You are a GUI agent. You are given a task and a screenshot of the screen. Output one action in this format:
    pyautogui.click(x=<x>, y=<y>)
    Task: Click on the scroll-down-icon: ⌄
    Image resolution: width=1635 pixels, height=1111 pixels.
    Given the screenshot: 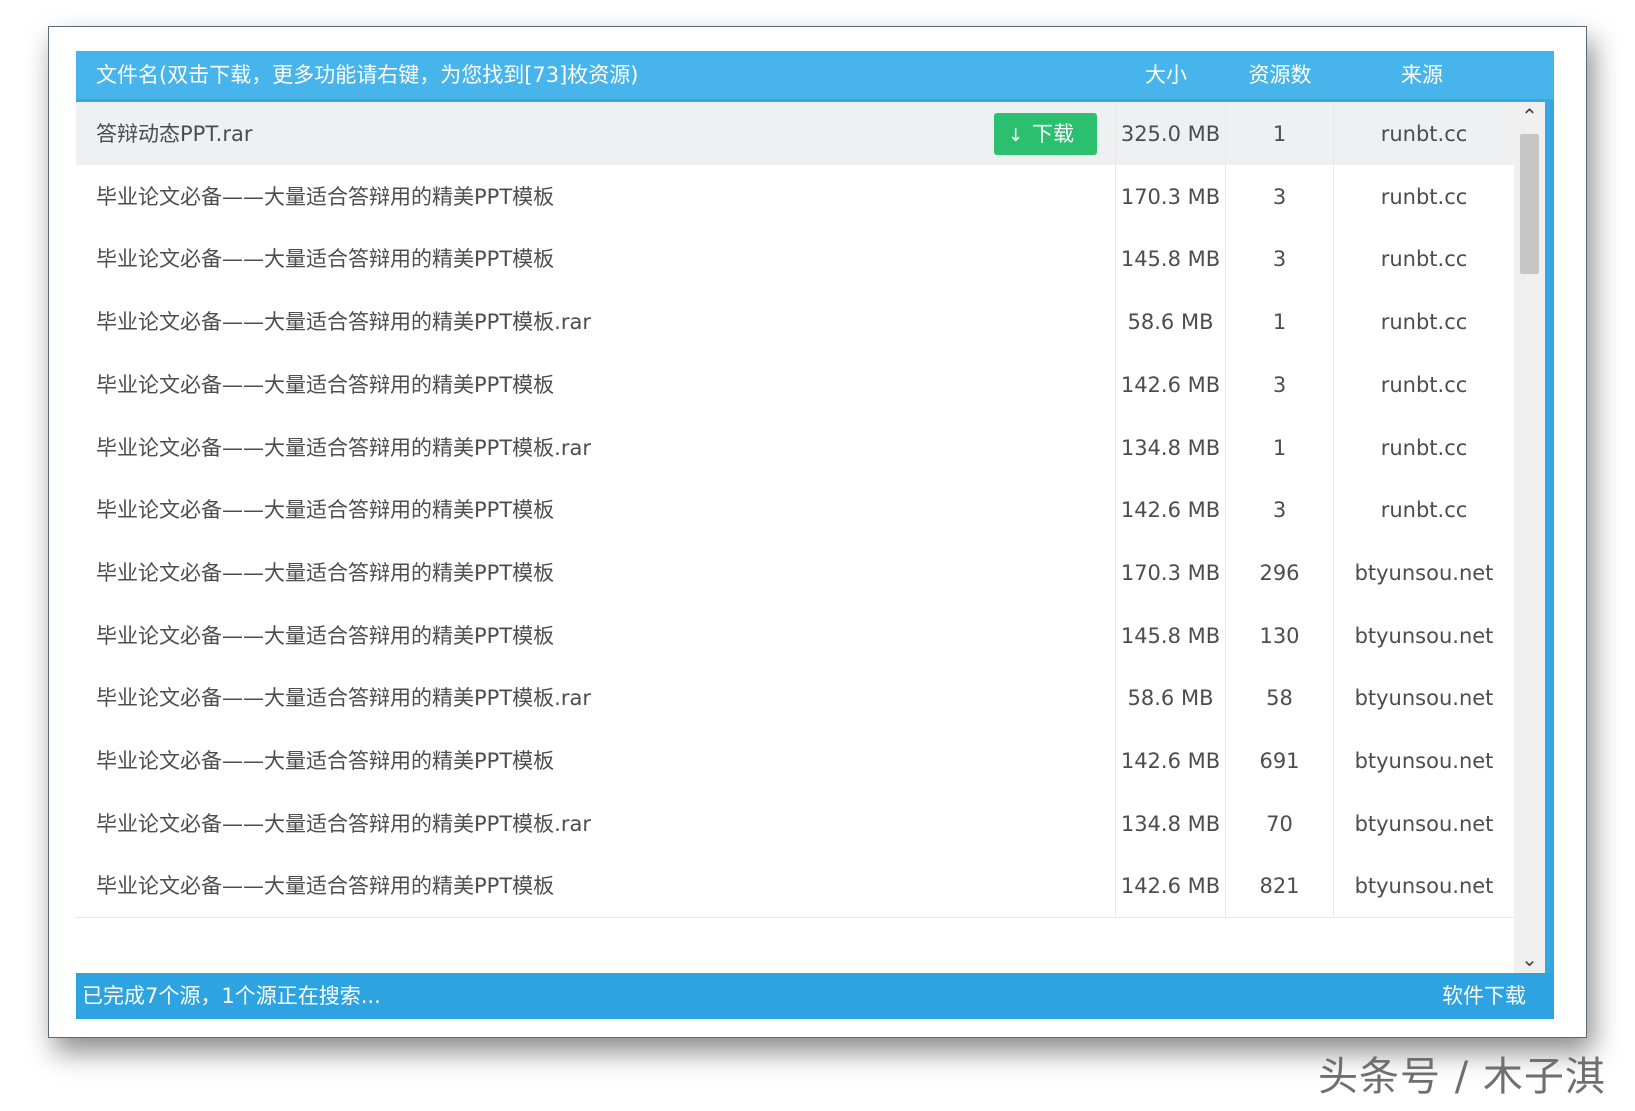 What is the action you would take?
    pyautogui.click(x=1529, y=959)
    